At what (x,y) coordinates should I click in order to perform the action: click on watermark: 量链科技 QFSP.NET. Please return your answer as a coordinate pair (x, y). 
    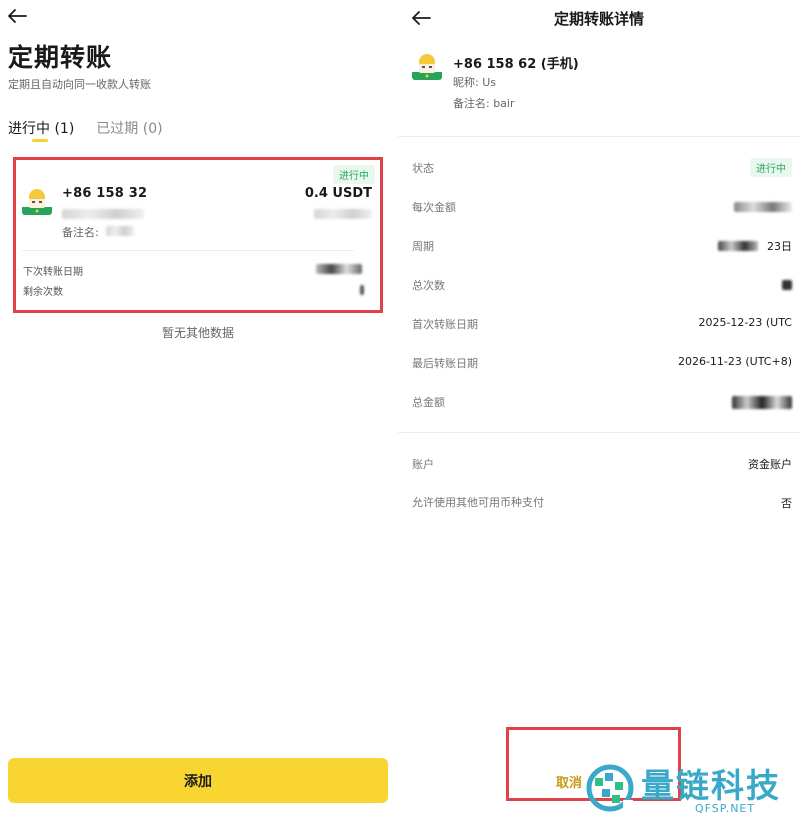
    Looking at the image, I should click on (690, 788).